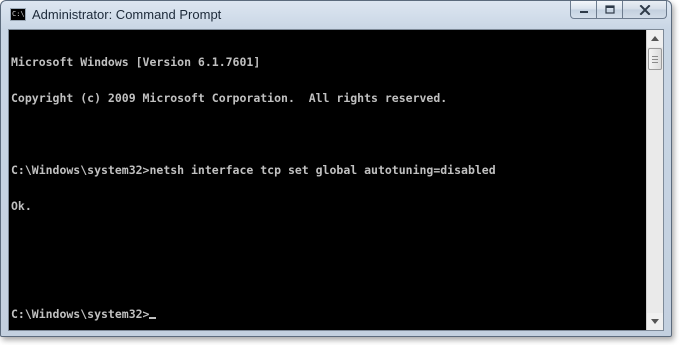  What do you see at coordinates (336, 15) in the screenshot?
I see `title-bar: C:\ Administrator: Command Prompt` at bounding box center [336, 15].